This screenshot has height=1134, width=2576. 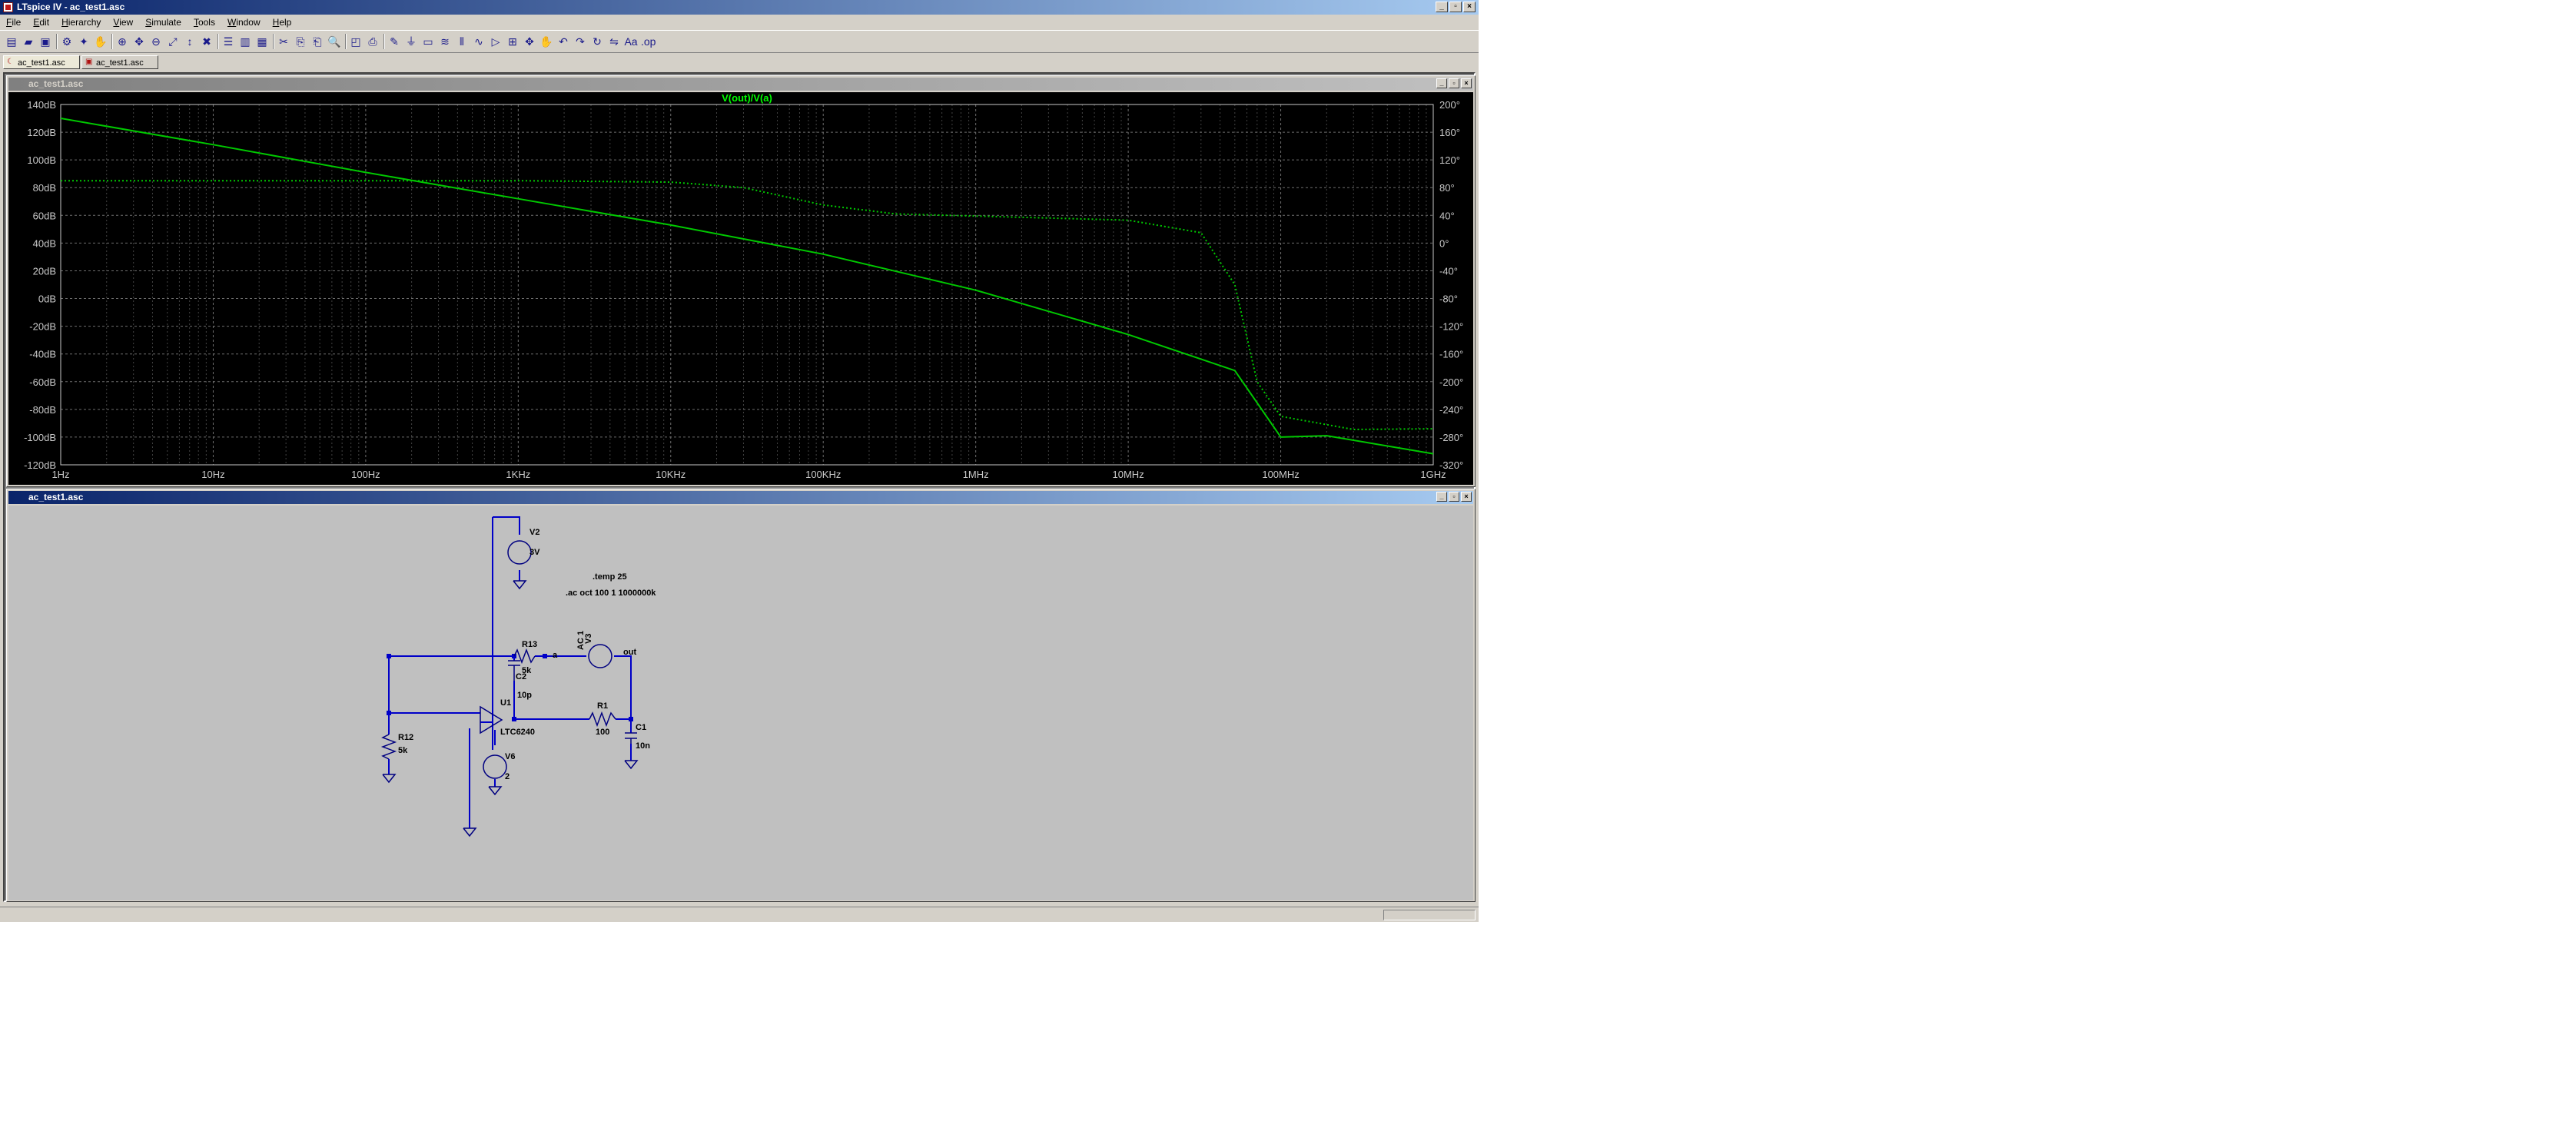 What do you see at coordinates (245, 42) in the screenshot?
I see `tile-vertical-icon: ▥` at bounding box center [245, 42].